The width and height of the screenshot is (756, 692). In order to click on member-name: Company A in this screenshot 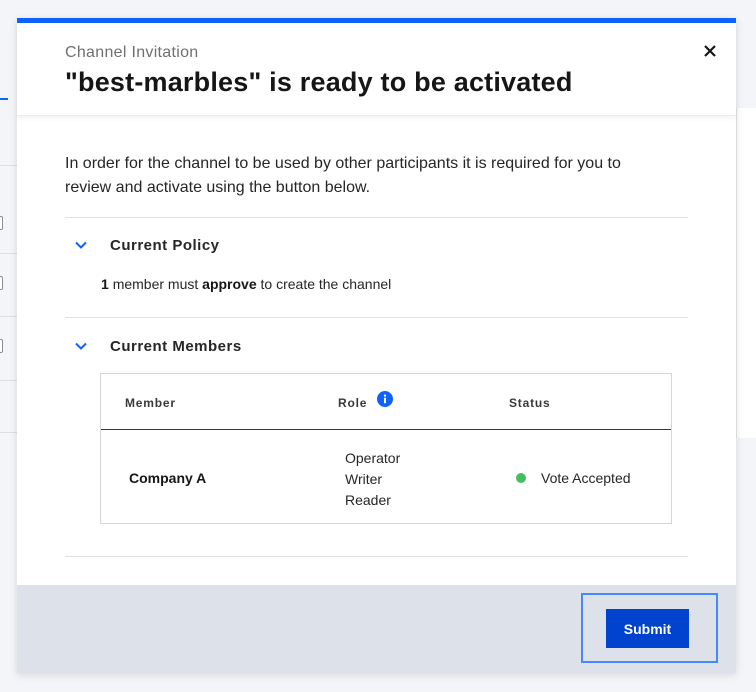, I will do `click(168, 478)`.